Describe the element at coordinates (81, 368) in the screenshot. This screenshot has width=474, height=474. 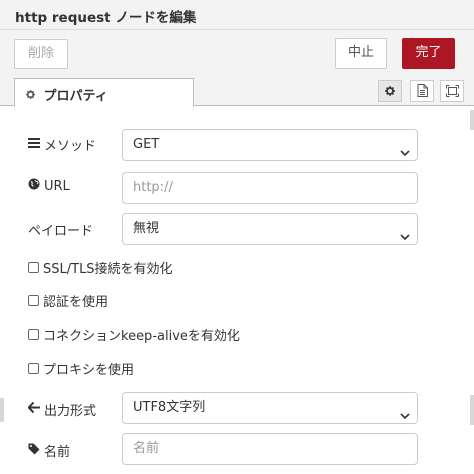
I see `proxy-option: プロキシを使用` at that location.